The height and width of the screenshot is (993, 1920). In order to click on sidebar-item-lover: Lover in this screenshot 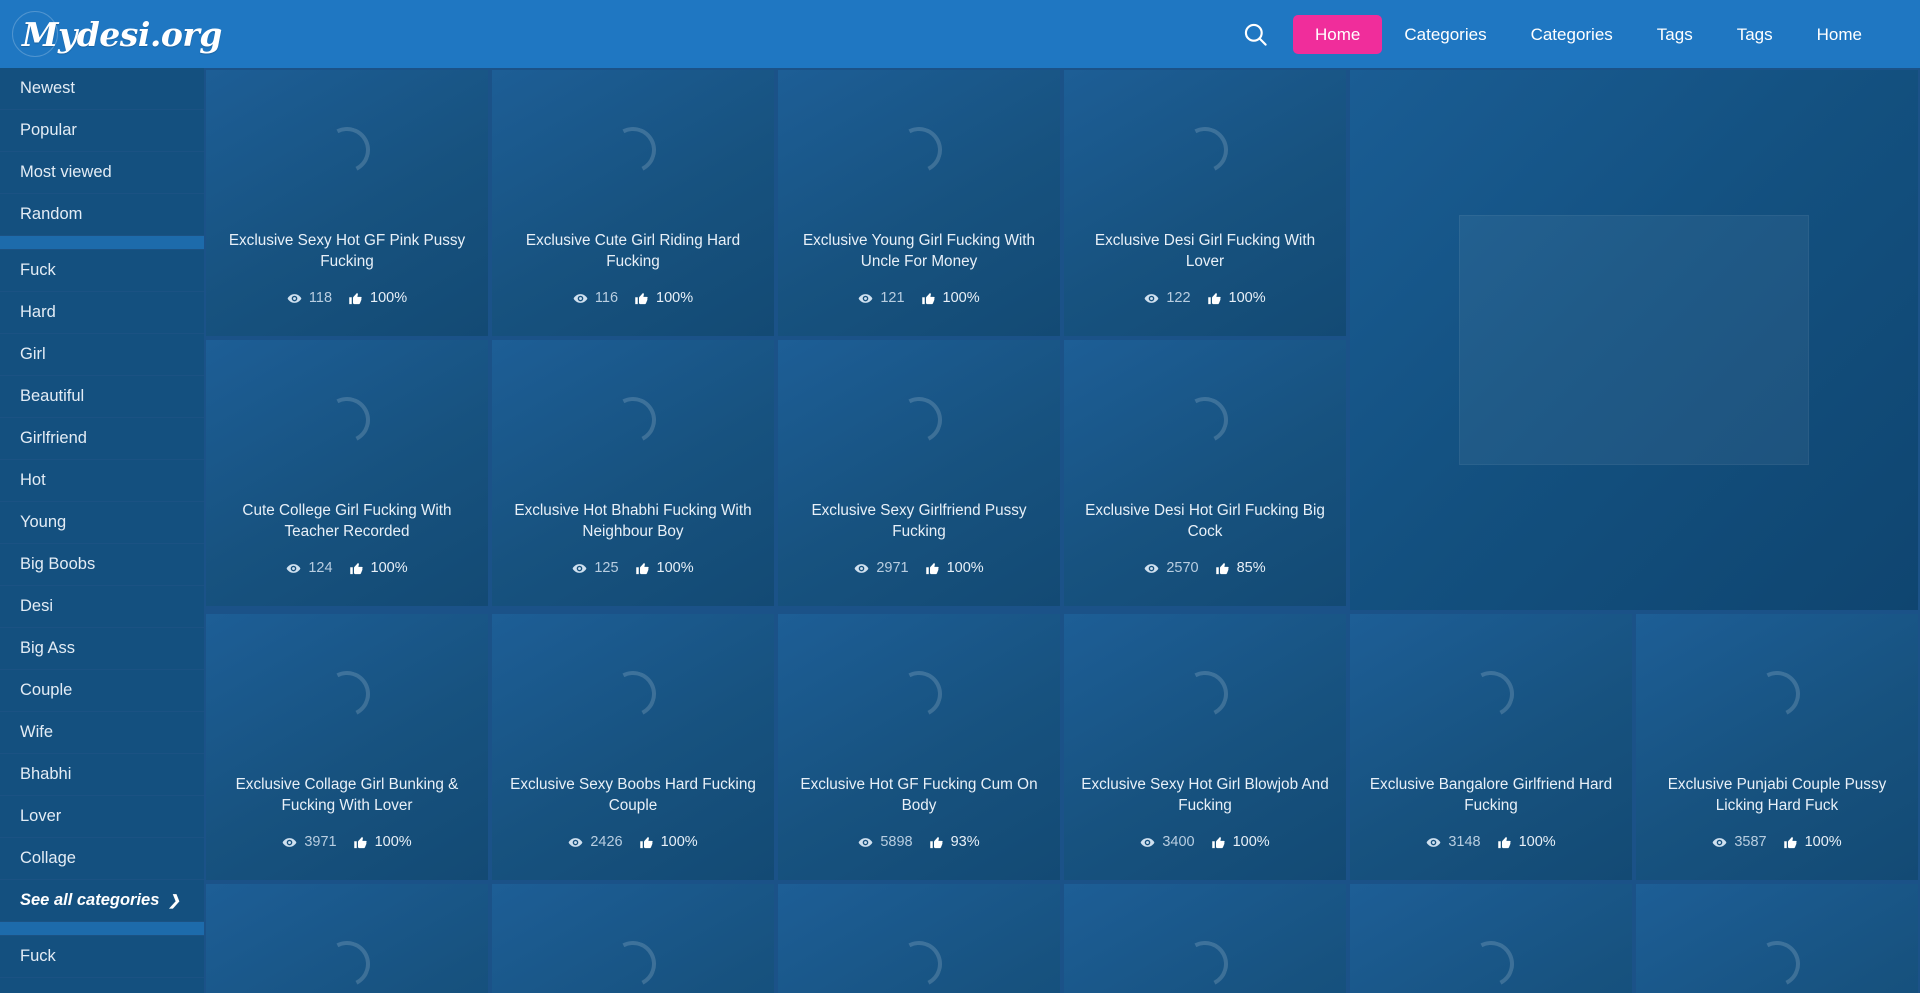, I will do `click(102, 817)`.